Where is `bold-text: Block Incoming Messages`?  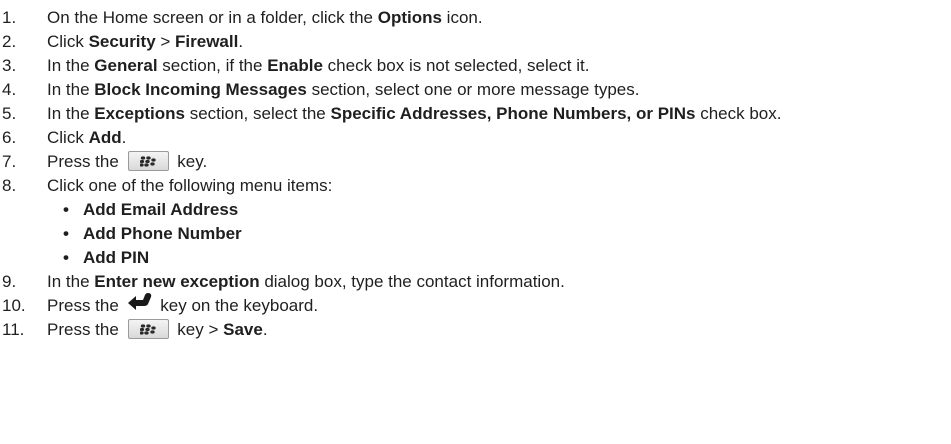 bold-text: Block Incoming Messages is located at coordinates (200, 89).